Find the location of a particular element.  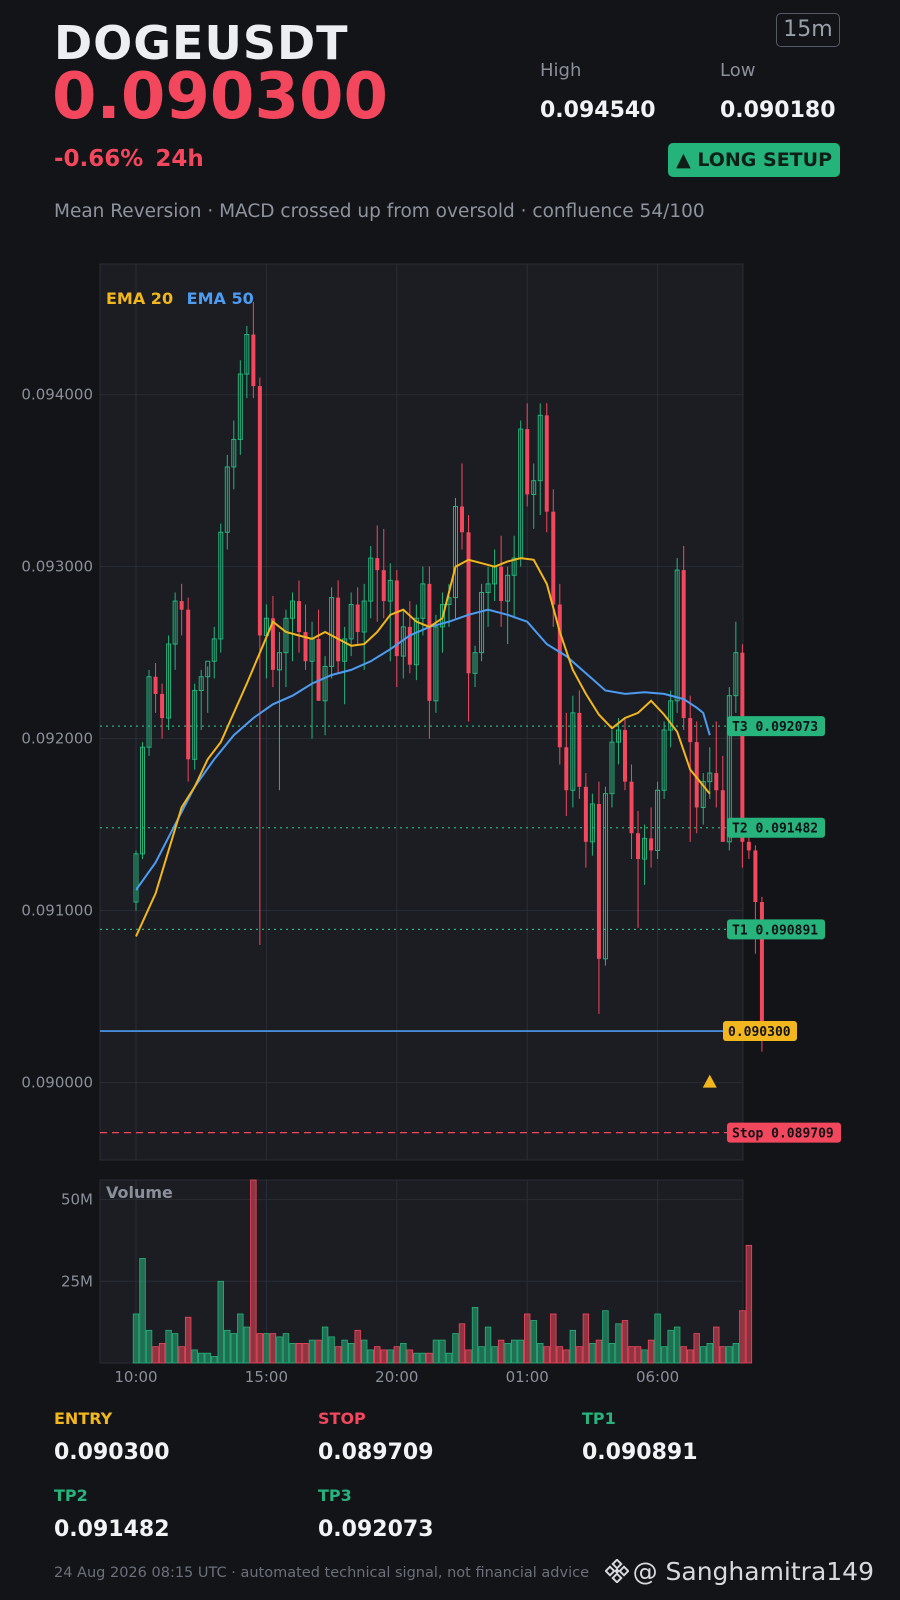

stop-label: STOP is located at coordinates (342, 1418).